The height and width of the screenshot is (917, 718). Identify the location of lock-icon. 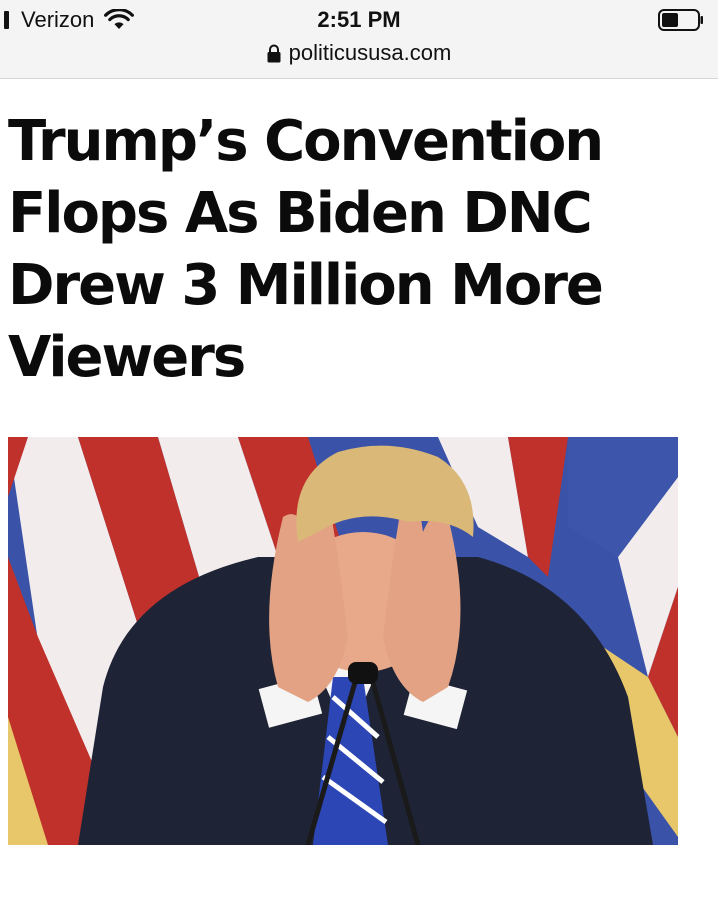
(274, 53).